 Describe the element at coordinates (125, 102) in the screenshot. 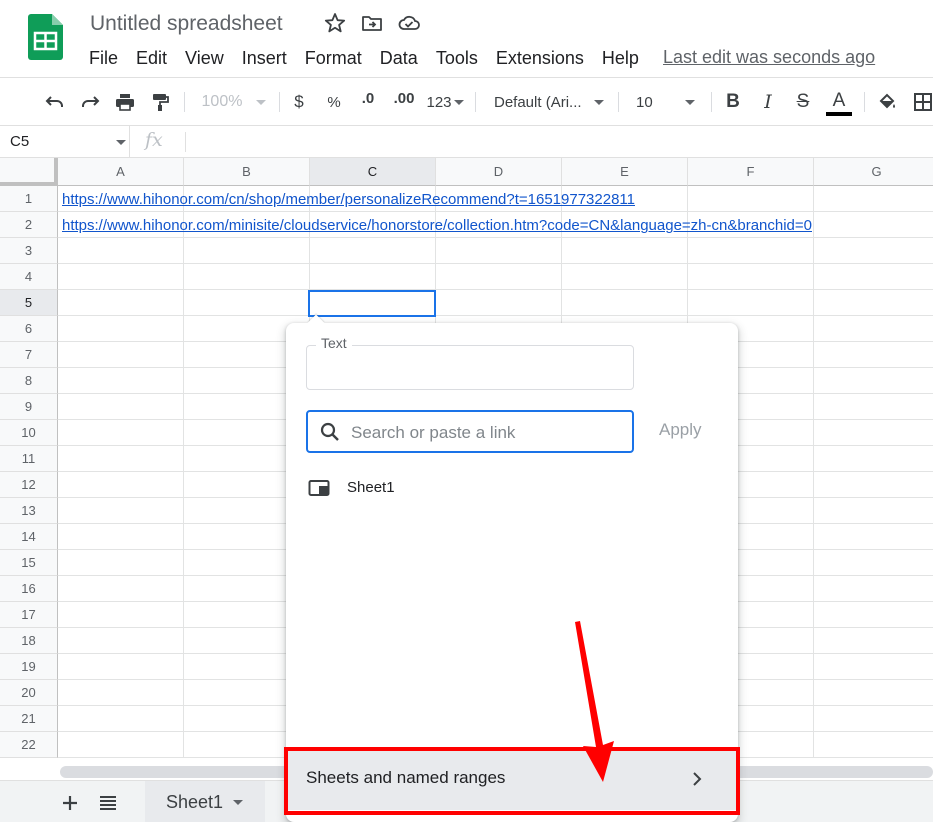

I see `print-icon` at that location.